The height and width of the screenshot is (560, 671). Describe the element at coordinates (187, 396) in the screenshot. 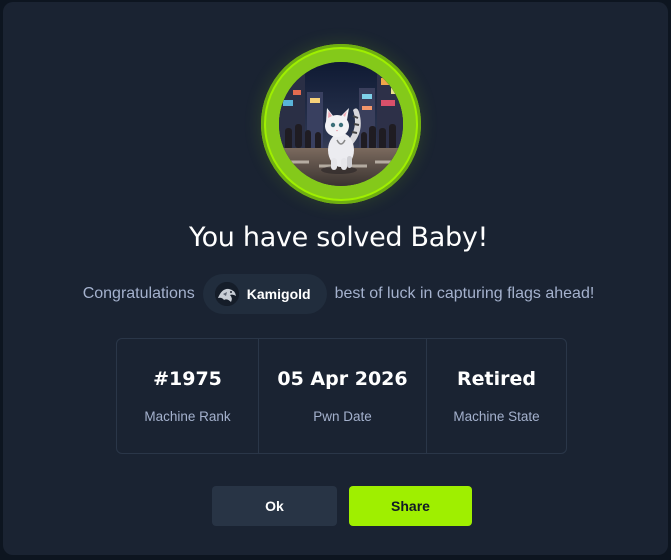

I see `stat-machine-rank: #1975 Machine Rank` at that location.